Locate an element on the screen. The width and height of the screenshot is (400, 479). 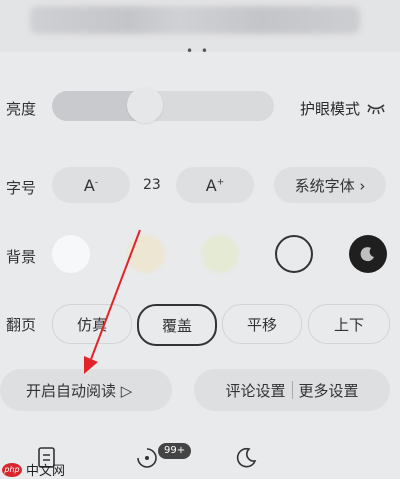
system-font-label: 系统字体 › is located at coordinates (330, 185).